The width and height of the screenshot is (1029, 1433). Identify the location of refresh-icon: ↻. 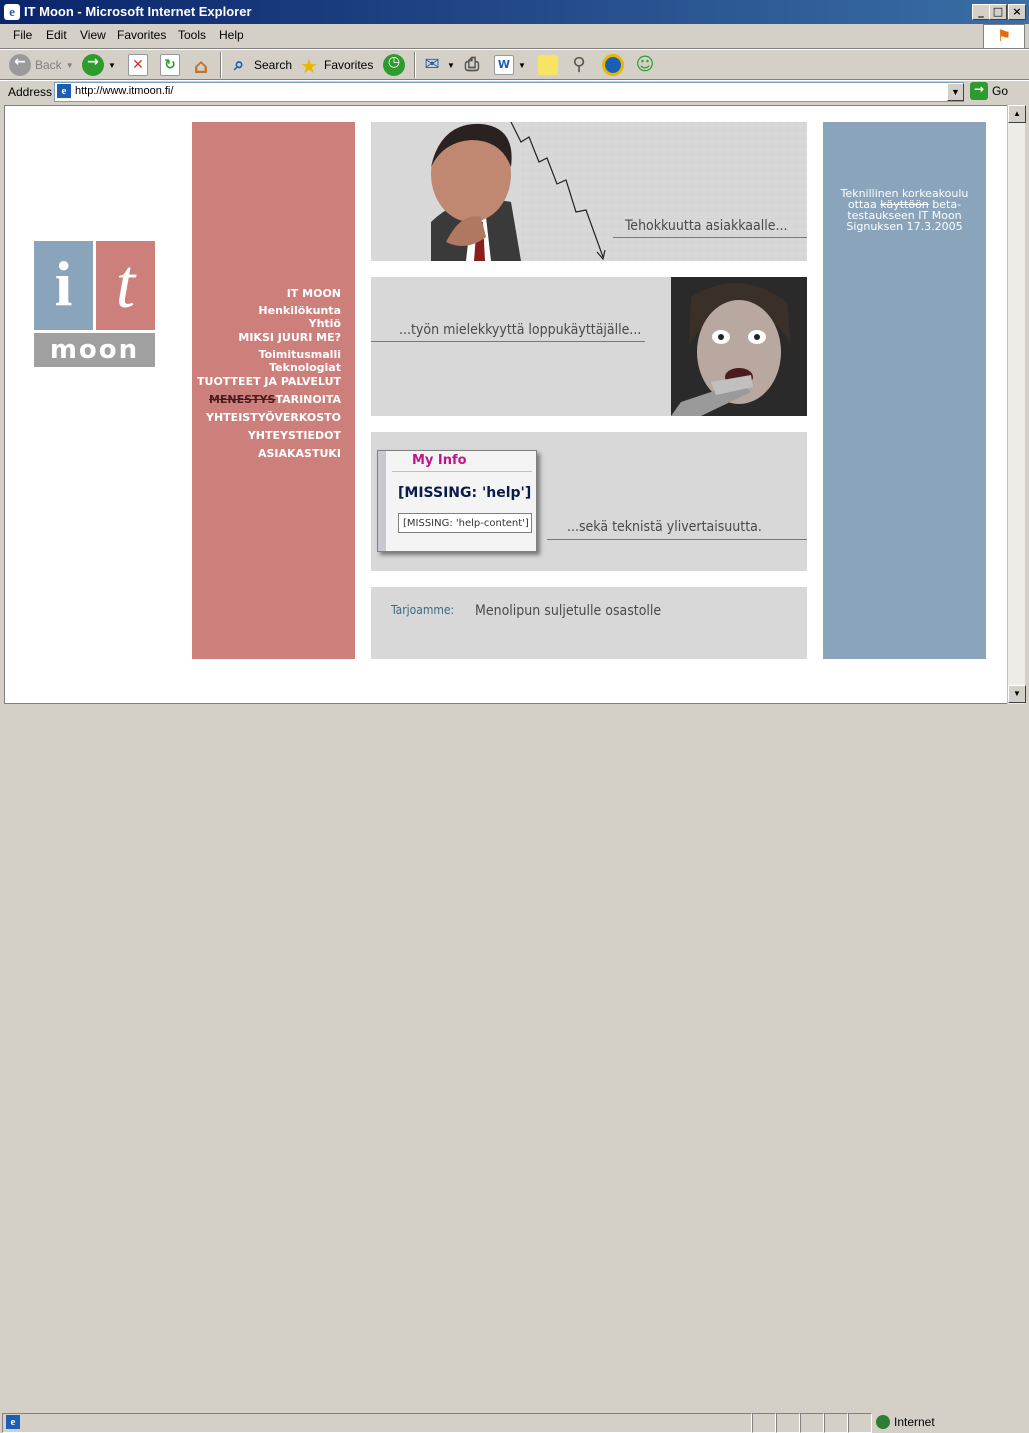
(170, 65).